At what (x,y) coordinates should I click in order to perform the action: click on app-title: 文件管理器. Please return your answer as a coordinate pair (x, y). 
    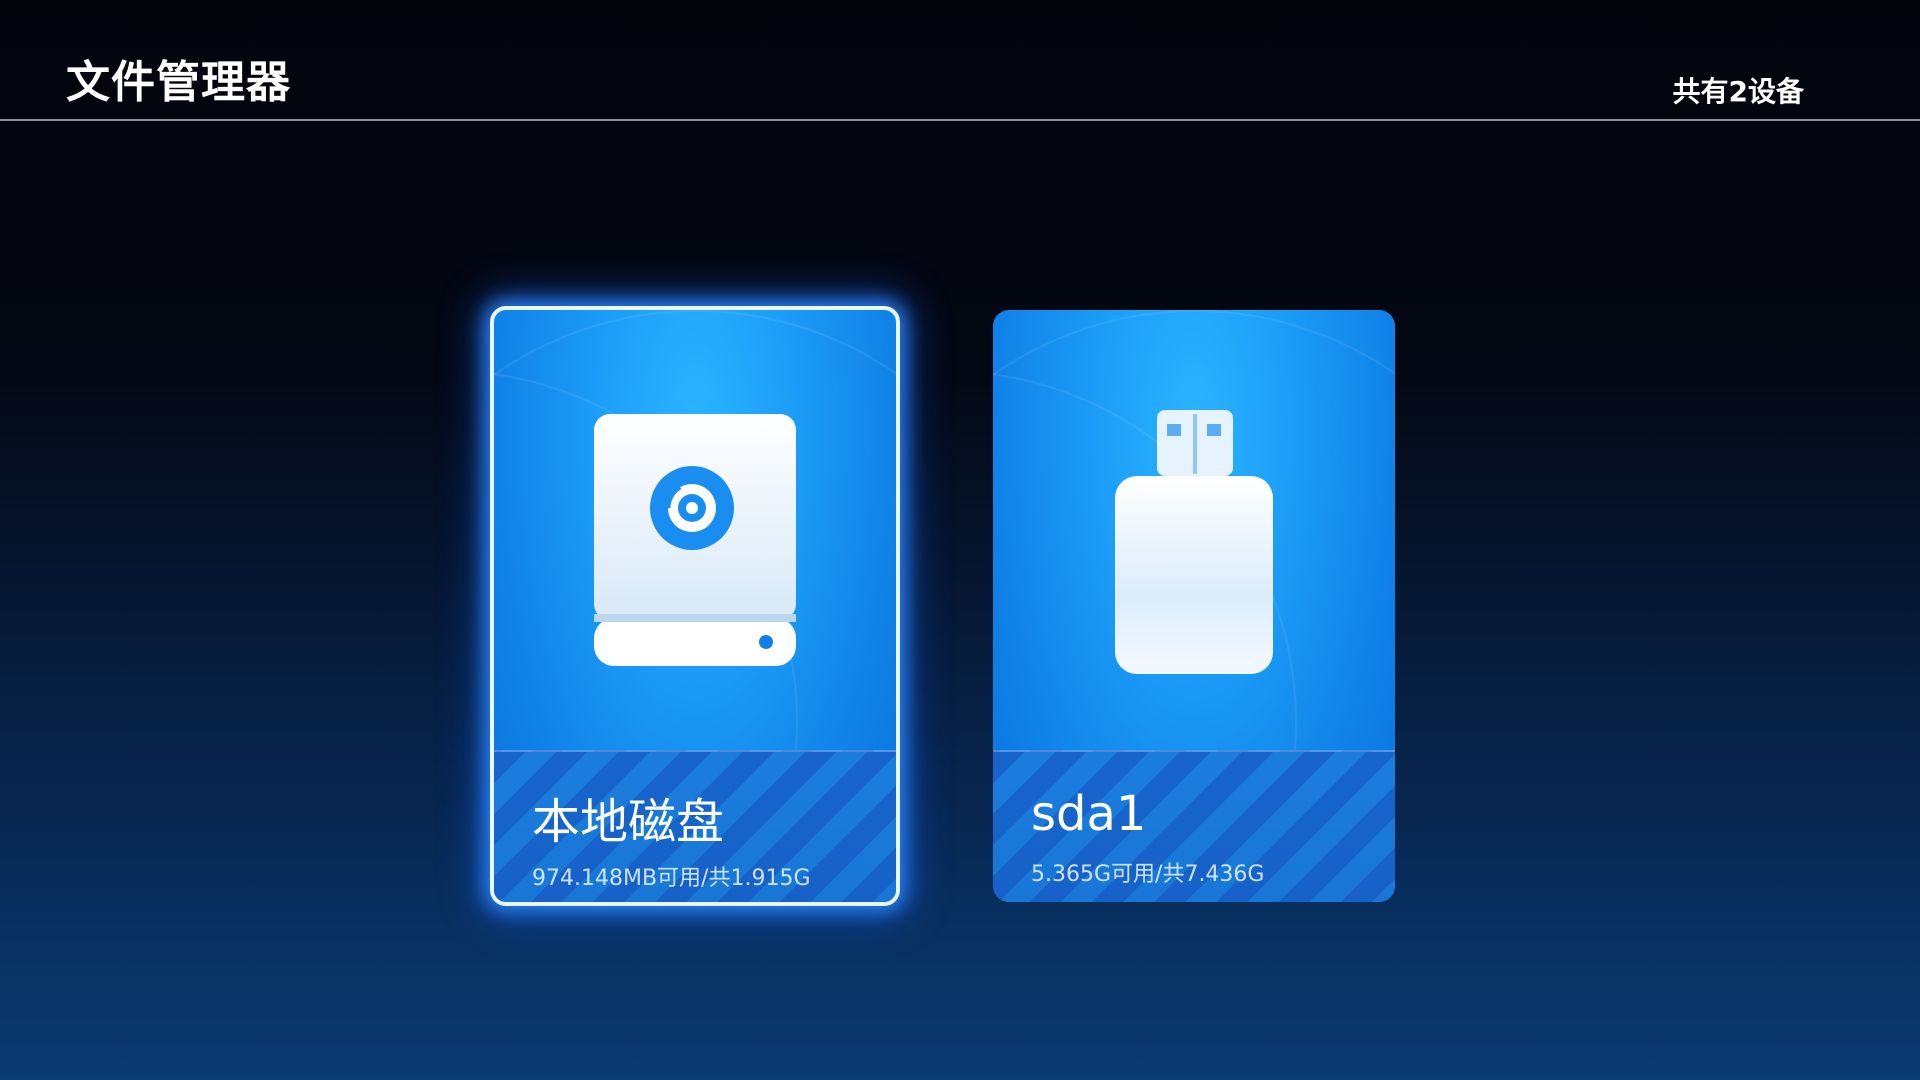
    Looking at the image, I should click on (178, 82).